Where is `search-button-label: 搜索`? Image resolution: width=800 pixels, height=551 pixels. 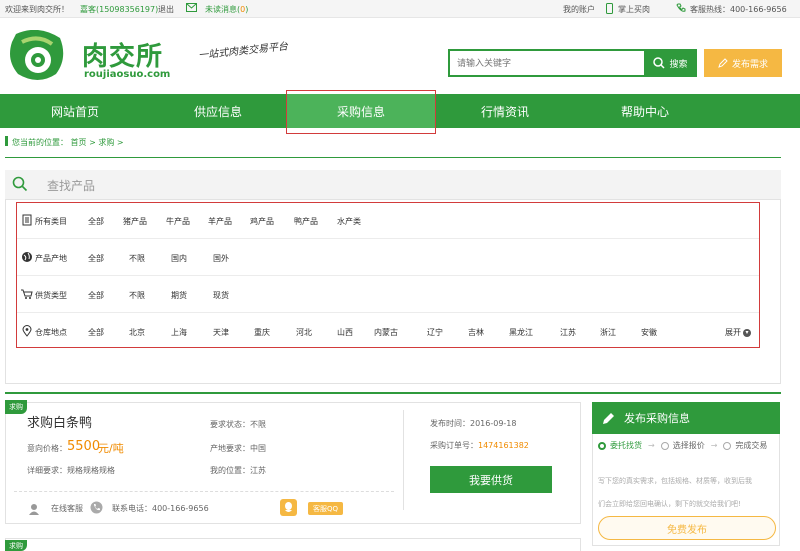 search-button-label: 搜索 is located at coordinates (678, 64).